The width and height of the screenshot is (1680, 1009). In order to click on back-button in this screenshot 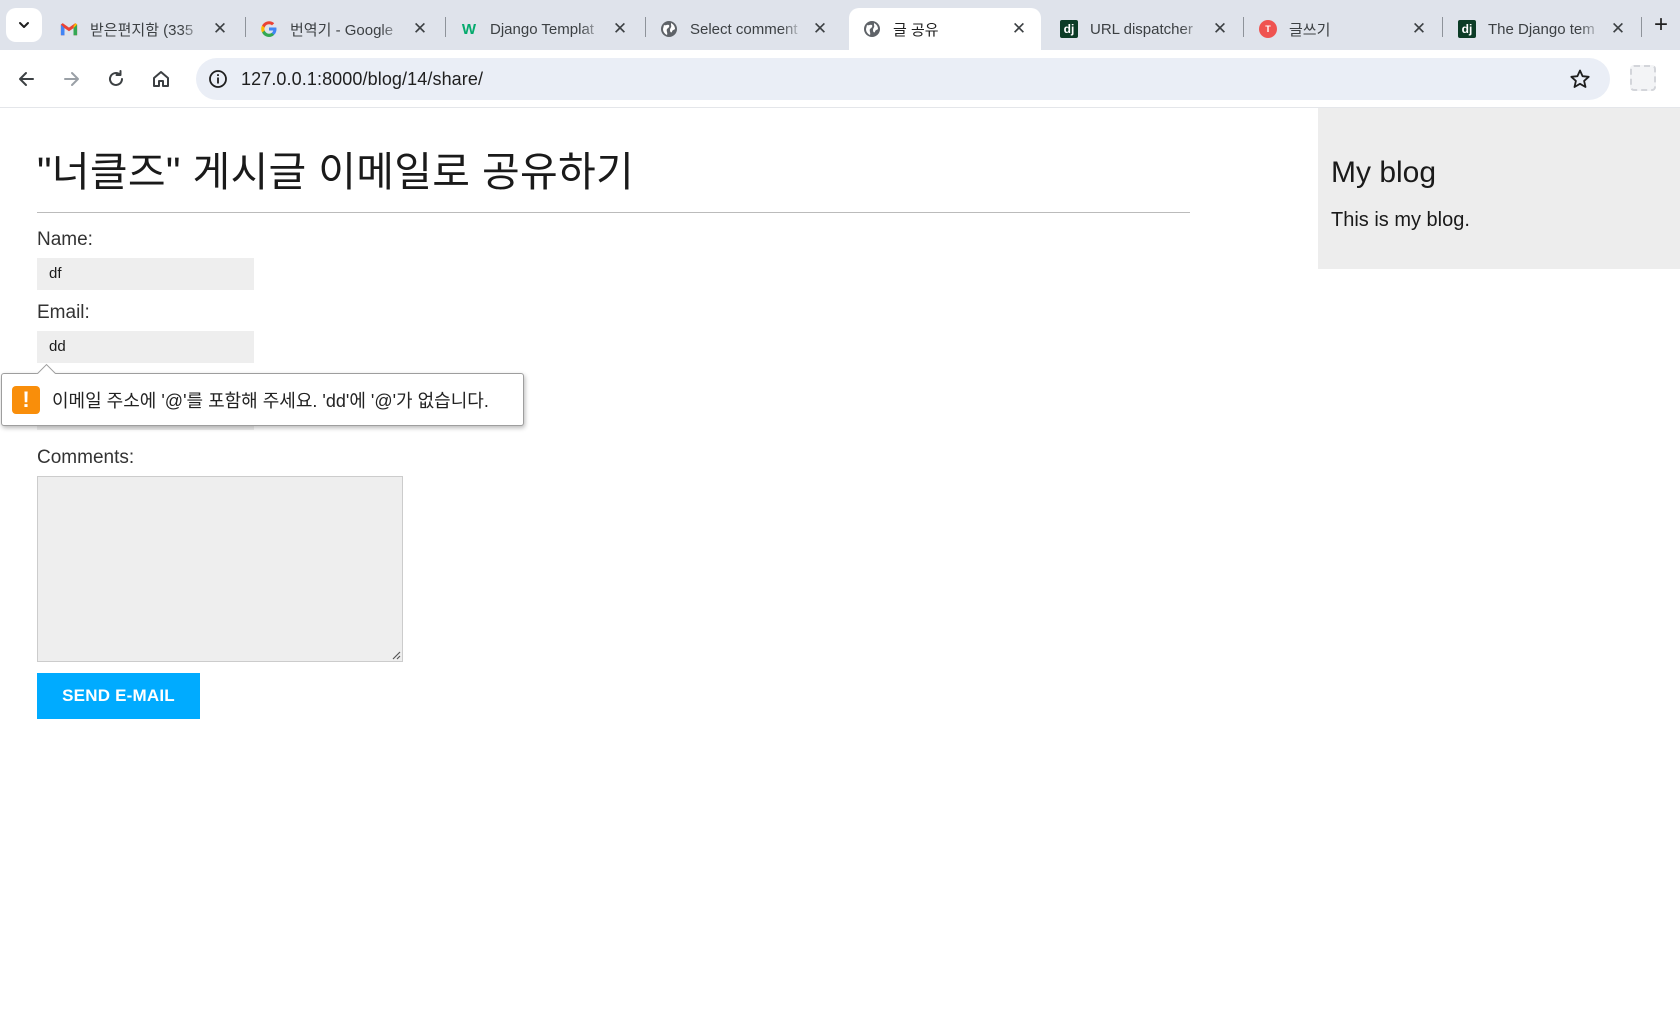, I will do `click(27, 79)`.